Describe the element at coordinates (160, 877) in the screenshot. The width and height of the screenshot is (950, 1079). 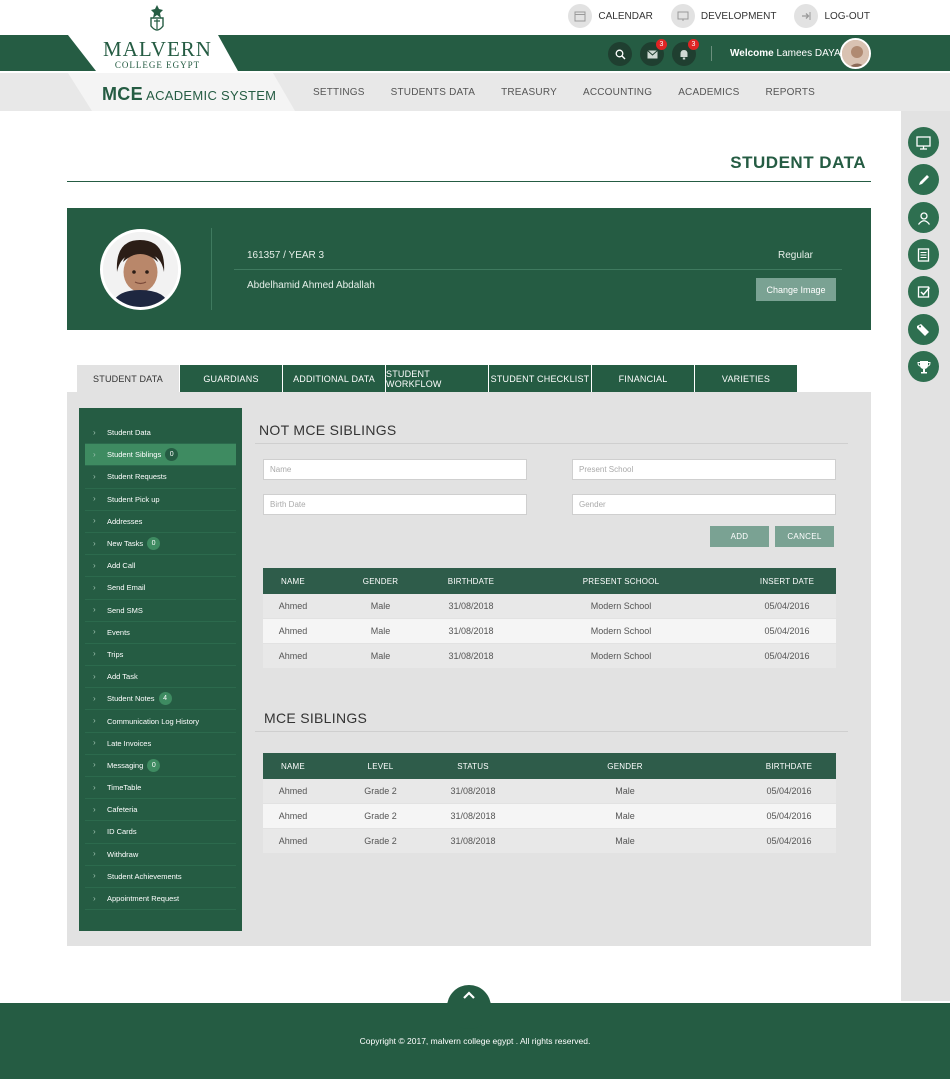
I see `side-item-student-achievements: › Student Achievements` at that location.